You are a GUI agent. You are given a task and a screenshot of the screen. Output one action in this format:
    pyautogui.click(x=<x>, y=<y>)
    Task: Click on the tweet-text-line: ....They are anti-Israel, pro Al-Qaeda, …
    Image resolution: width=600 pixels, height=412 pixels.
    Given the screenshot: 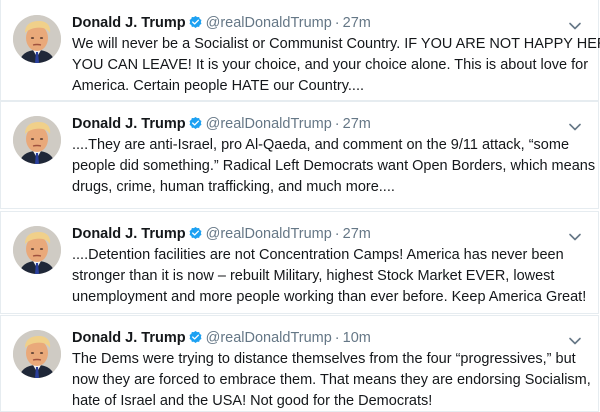 What is the action you would take?
    pyautogui.click(x=321, y=145)
    